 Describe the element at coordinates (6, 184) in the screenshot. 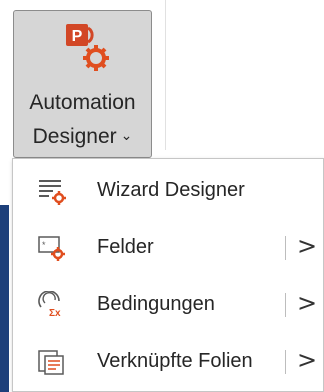

I see `left-gap` at that location.